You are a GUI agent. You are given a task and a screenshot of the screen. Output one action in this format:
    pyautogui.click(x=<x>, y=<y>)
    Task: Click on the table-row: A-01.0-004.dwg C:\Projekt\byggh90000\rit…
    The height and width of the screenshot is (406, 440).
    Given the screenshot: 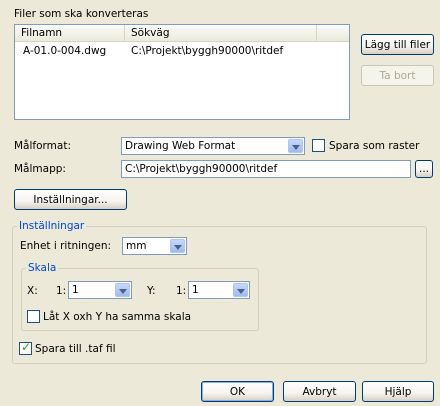 What is the action you would take?
    pyautogui.click(x=182, y=51)
    